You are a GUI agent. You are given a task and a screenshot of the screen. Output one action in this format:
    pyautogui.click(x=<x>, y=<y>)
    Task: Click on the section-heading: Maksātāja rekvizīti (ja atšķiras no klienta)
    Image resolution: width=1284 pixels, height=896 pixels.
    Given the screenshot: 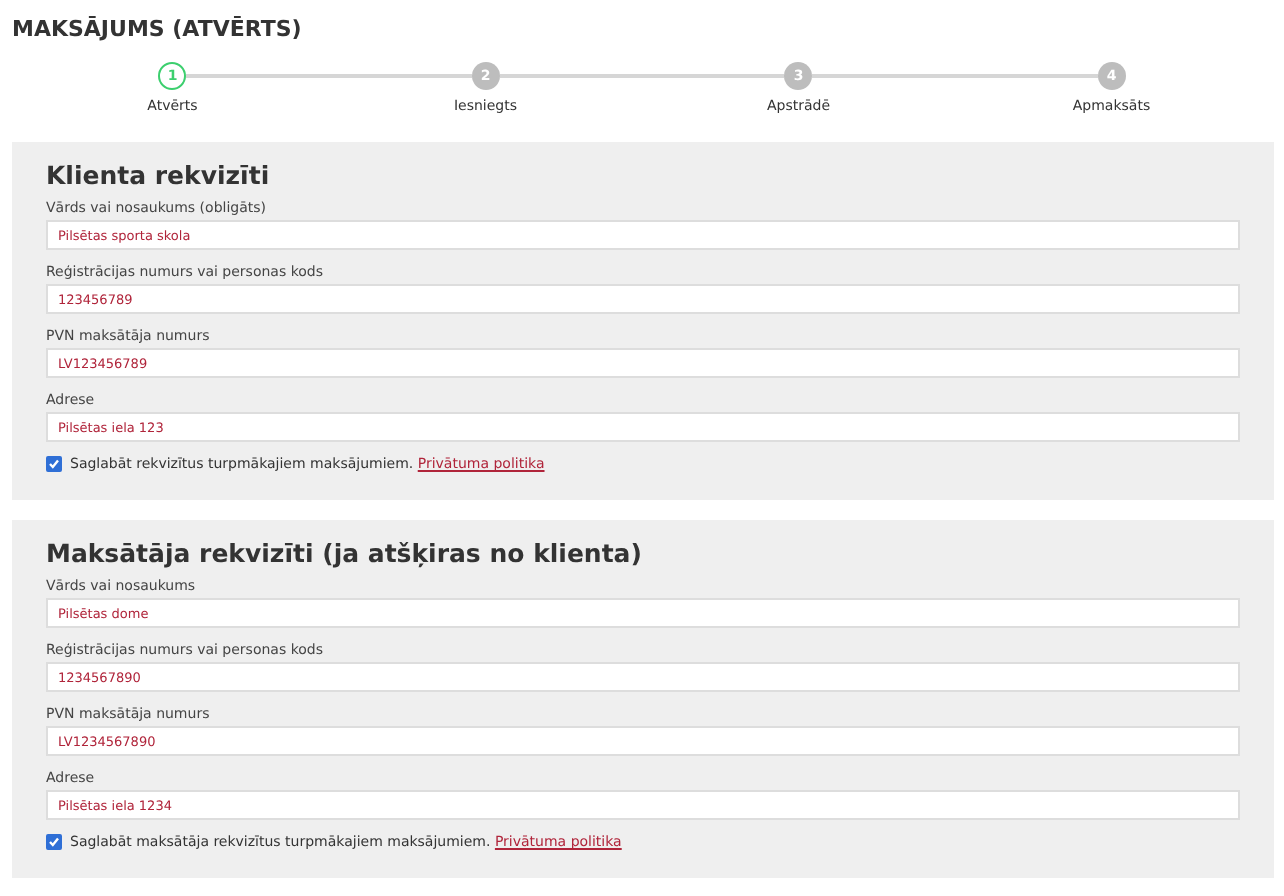 What is the action you would take?
    pyautogui.click(x=345, y=553)
    